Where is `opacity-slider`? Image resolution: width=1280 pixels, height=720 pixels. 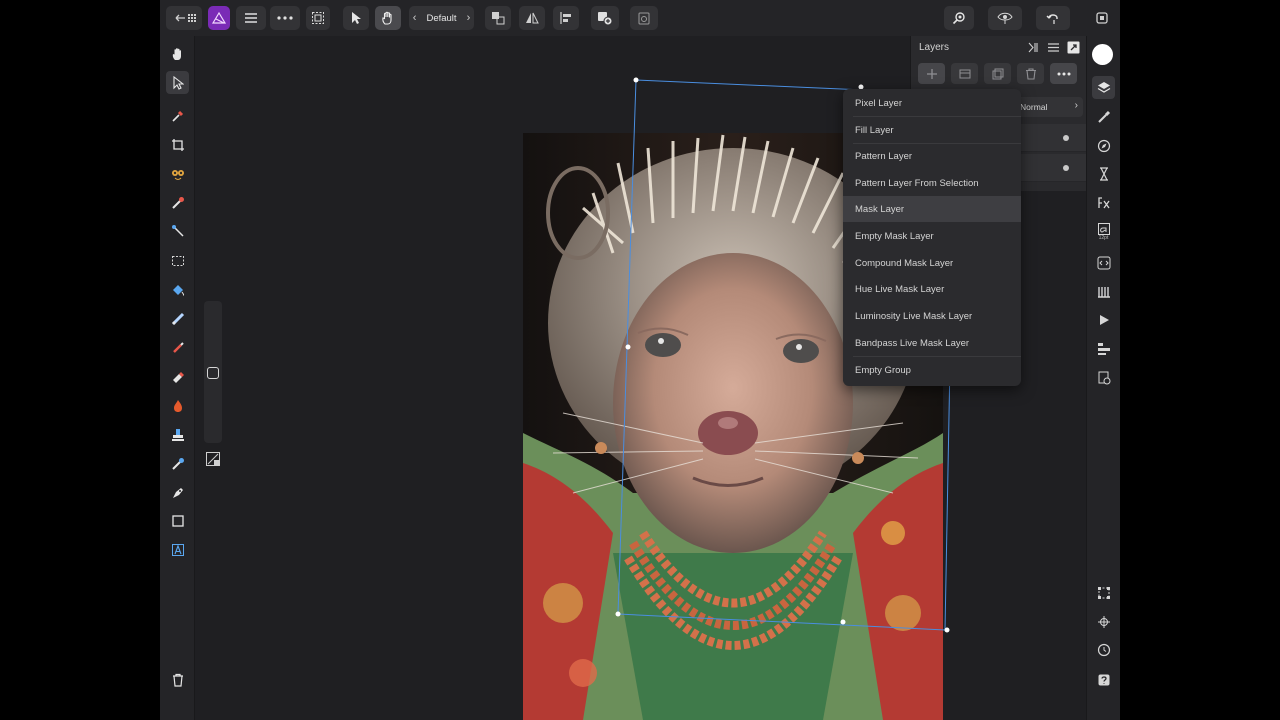
opacity-slider is located at coordinates (213, 372).